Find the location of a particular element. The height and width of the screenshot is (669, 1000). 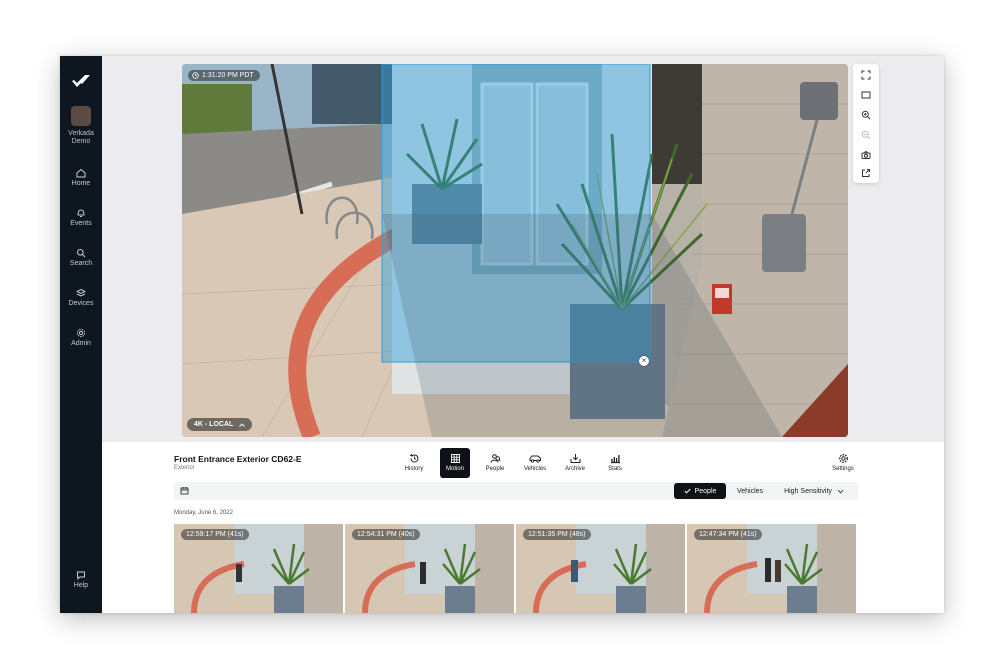

home-icon is located at coordinates (81, 173).